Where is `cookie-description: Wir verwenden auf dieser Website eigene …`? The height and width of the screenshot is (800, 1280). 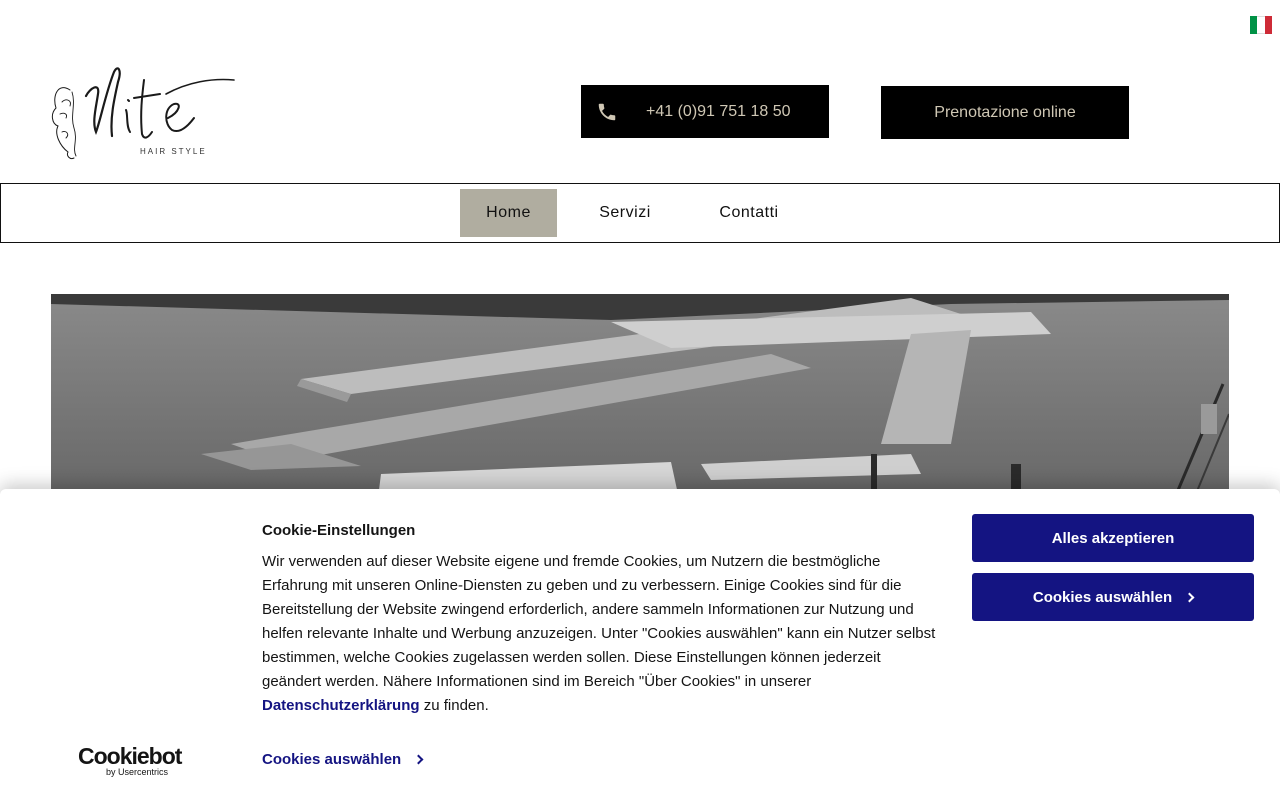
cookie-description: Wir verwenden auf dieser Website eigene … is located at coordinates (602, 634).